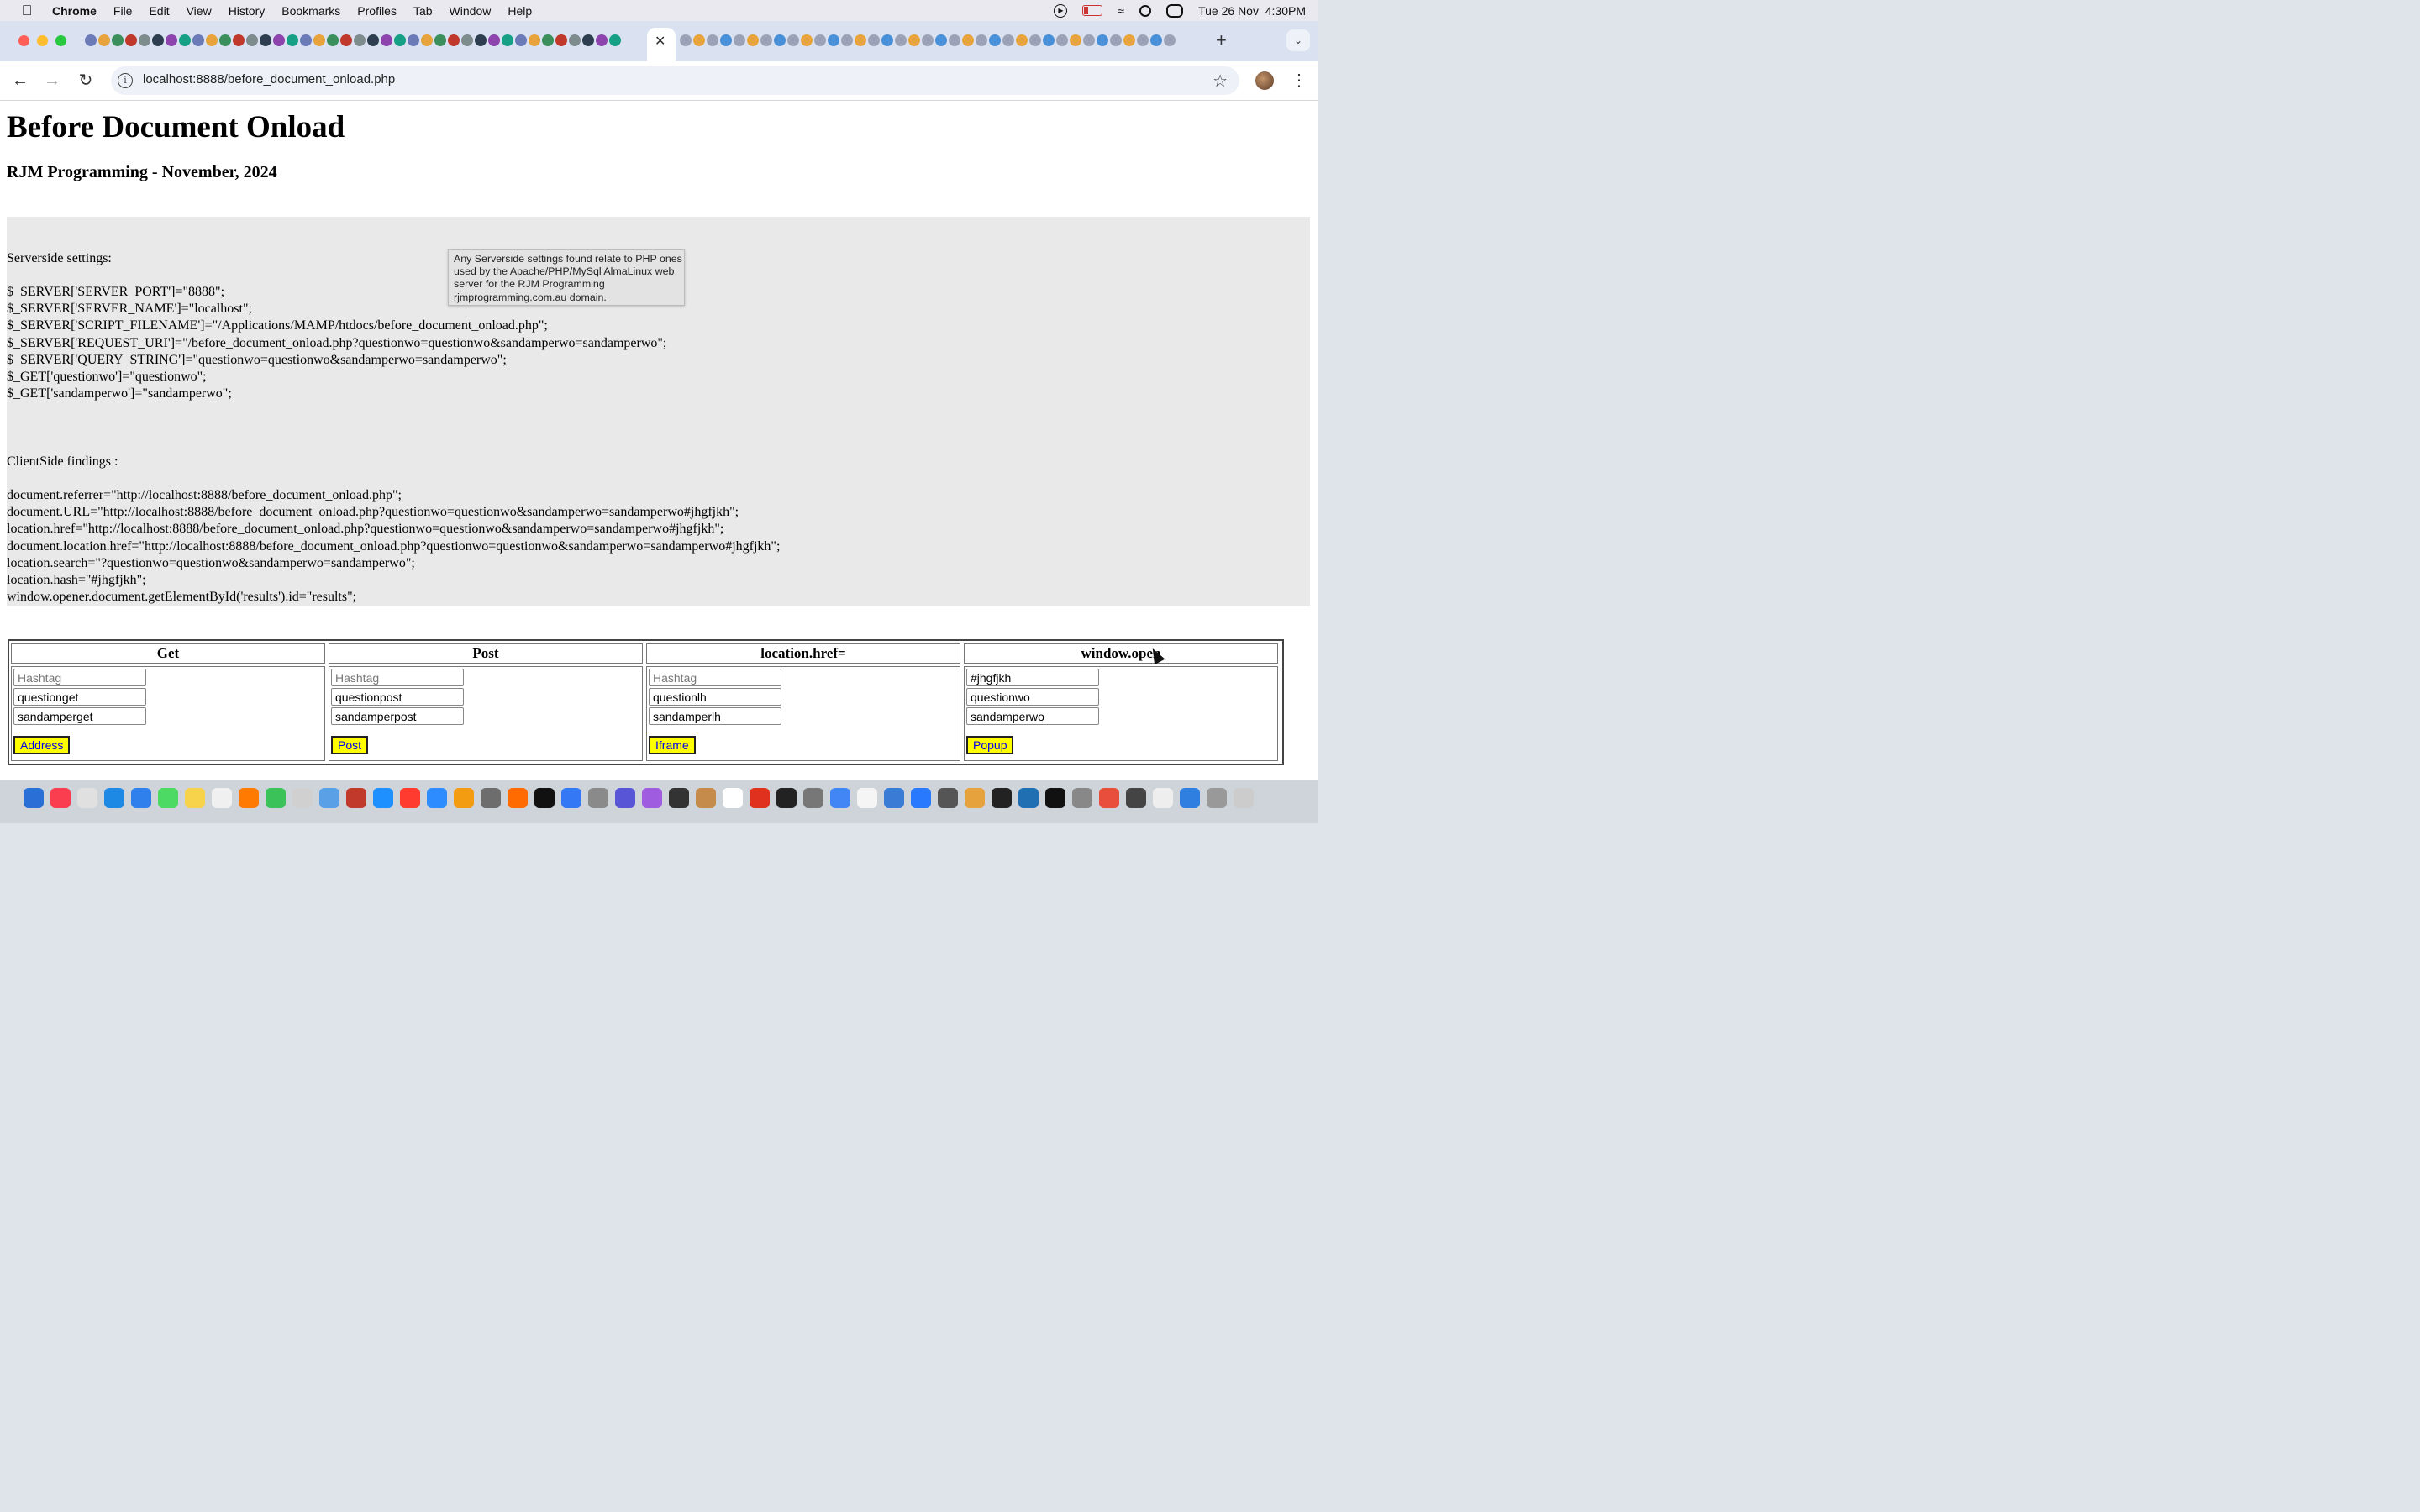 The width and height of the screenshot is (2420, 1512). I want to click on kebab-menu-icon: ⋮, so click(1299, 80).